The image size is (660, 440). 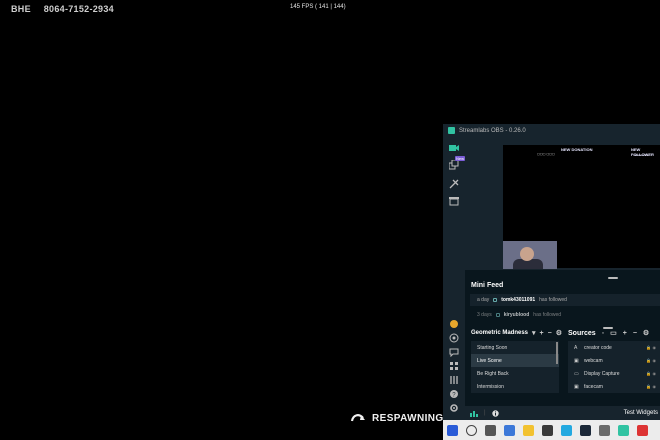 What do you see at coordinates (576, 374) in the screenshot?
I see `display-capture-icon: ▭` at bounding box center [576, 374].